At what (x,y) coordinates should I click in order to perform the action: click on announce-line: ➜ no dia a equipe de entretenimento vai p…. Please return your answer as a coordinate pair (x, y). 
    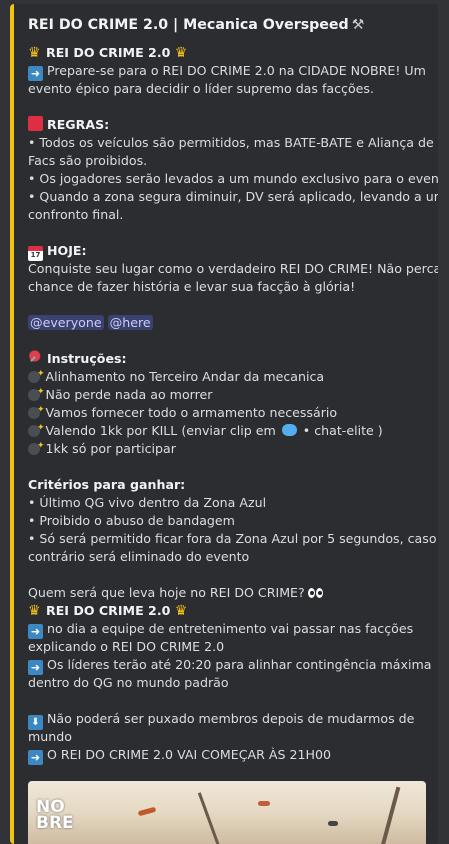
    Looking at the image, I should click on (228, 629).